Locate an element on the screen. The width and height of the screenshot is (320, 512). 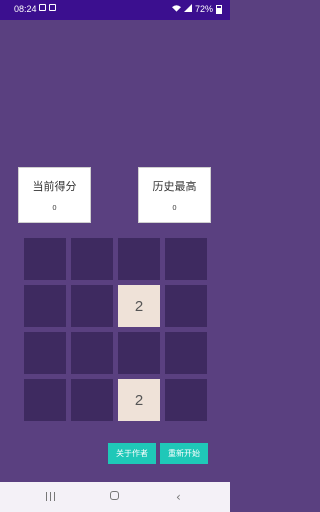
home-icon is located at coordinates (114, 495).